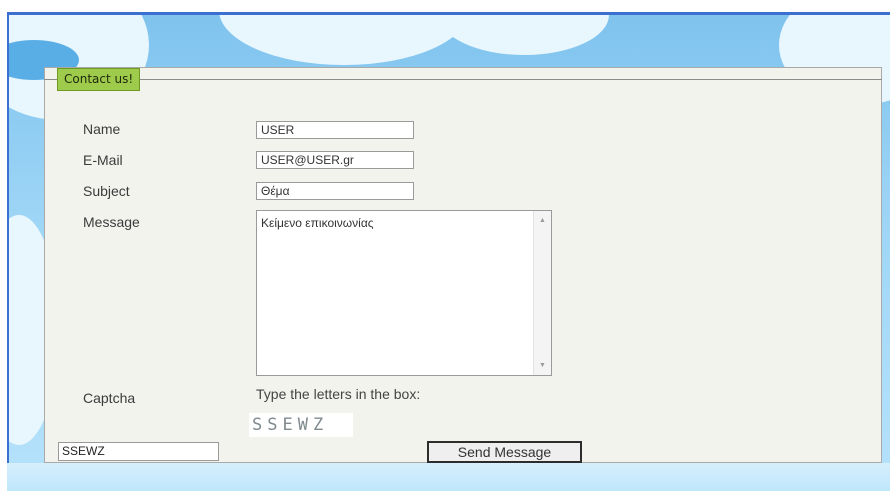 This screenshot has width=890, height=491. What do you see at coordinates (404, 293) in the screenshot?
I see `message-textarea: Κείμενο επικοινωνίας ▲ ▼` at bounding box center [404, 293].